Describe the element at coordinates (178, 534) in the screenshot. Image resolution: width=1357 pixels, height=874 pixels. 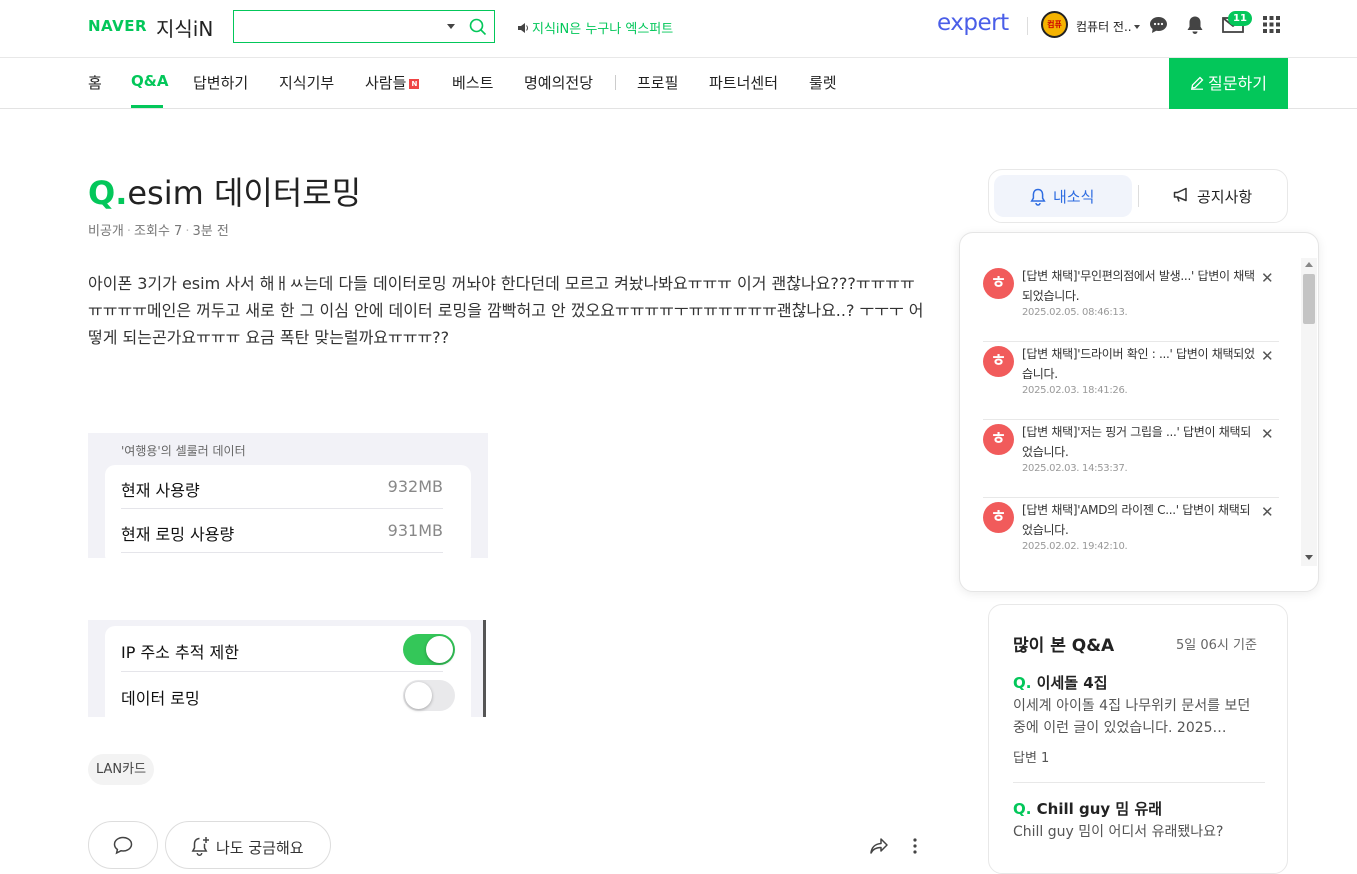
I see `roaming-usage-label: 현재 로밍 사용량` at that location.